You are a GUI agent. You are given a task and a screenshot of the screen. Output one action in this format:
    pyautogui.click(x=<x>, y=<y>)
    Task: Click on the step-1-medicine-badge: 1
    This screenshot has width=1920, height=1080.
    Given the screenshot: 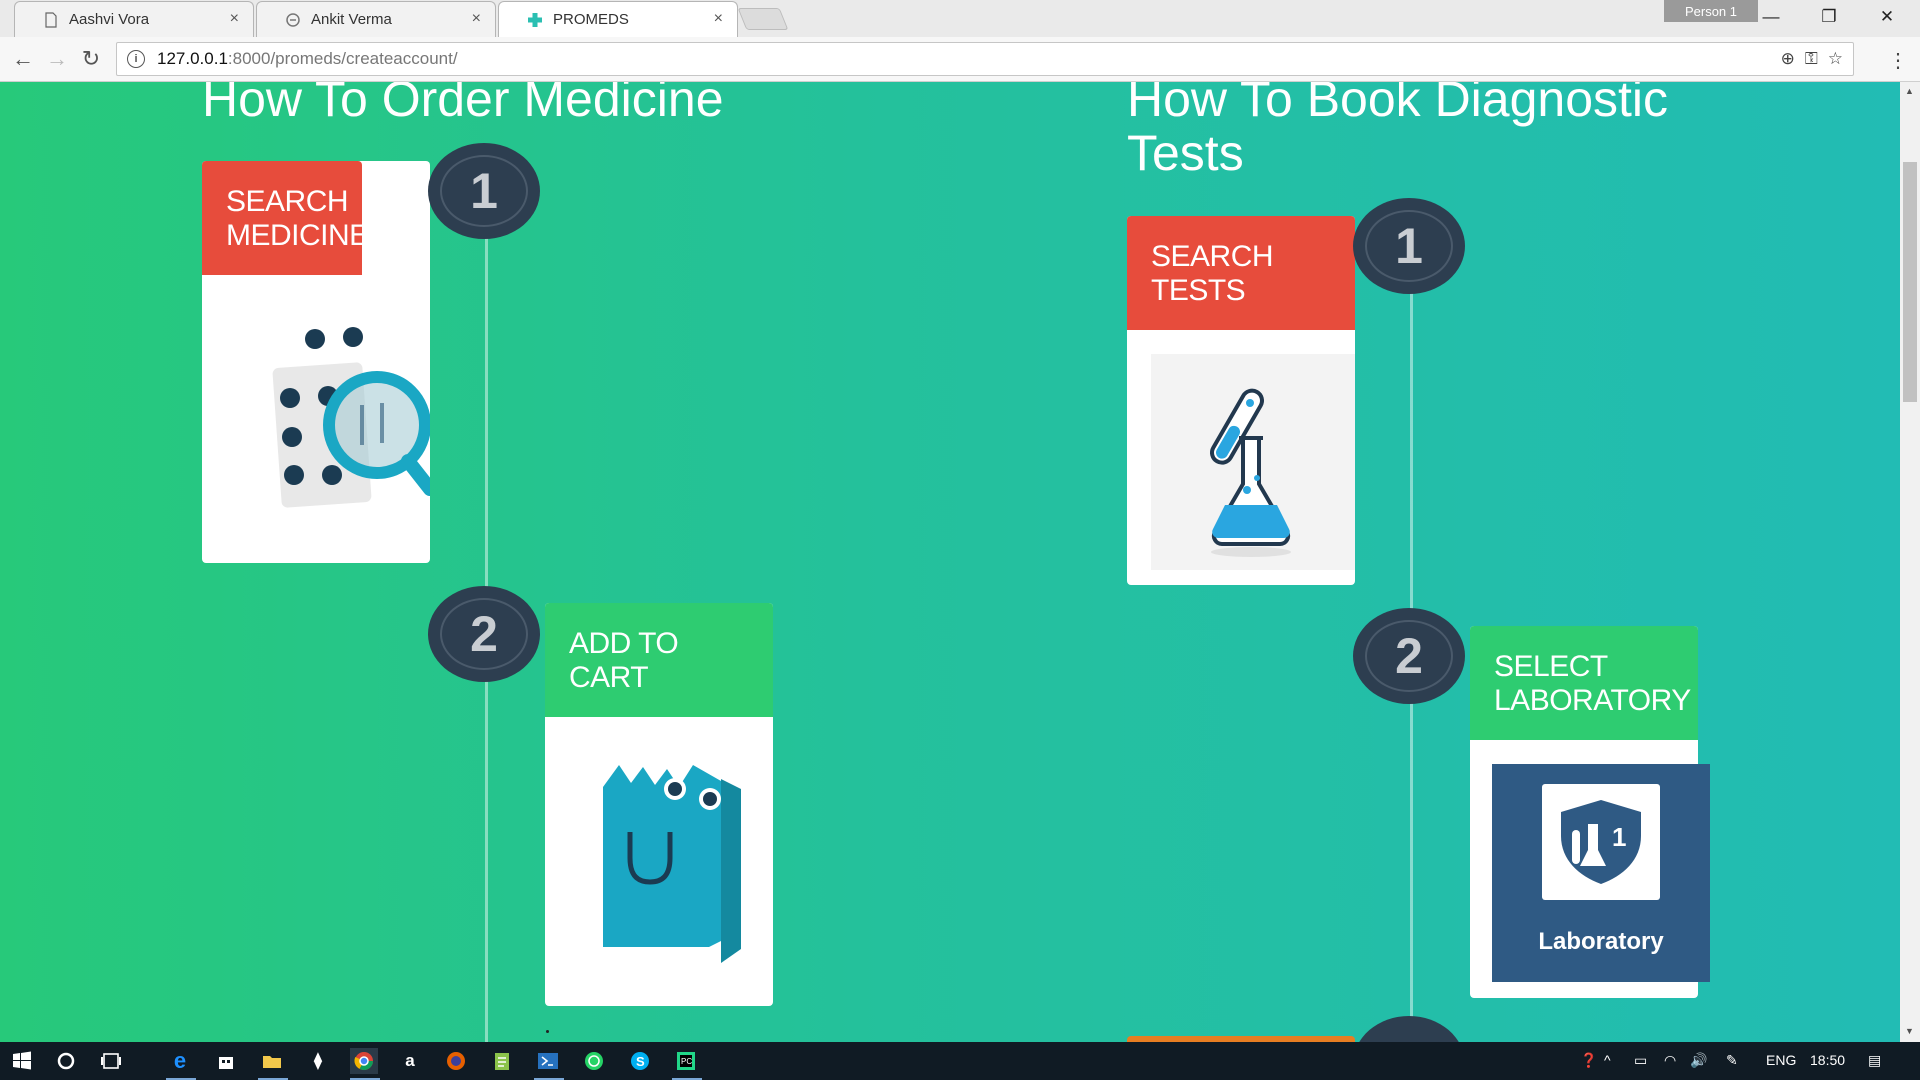 What is the action you would take?
    pyautogui.click(x=484, y=191)
    